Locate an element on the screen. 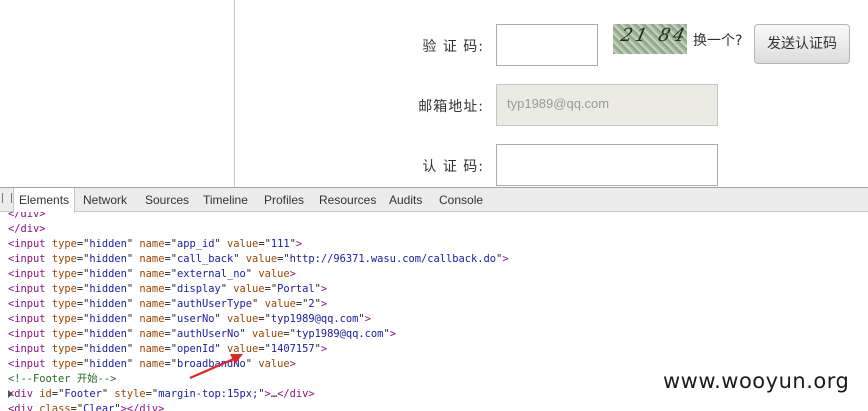  tab-timeline: Timeline is located at coordinates (225, 200).